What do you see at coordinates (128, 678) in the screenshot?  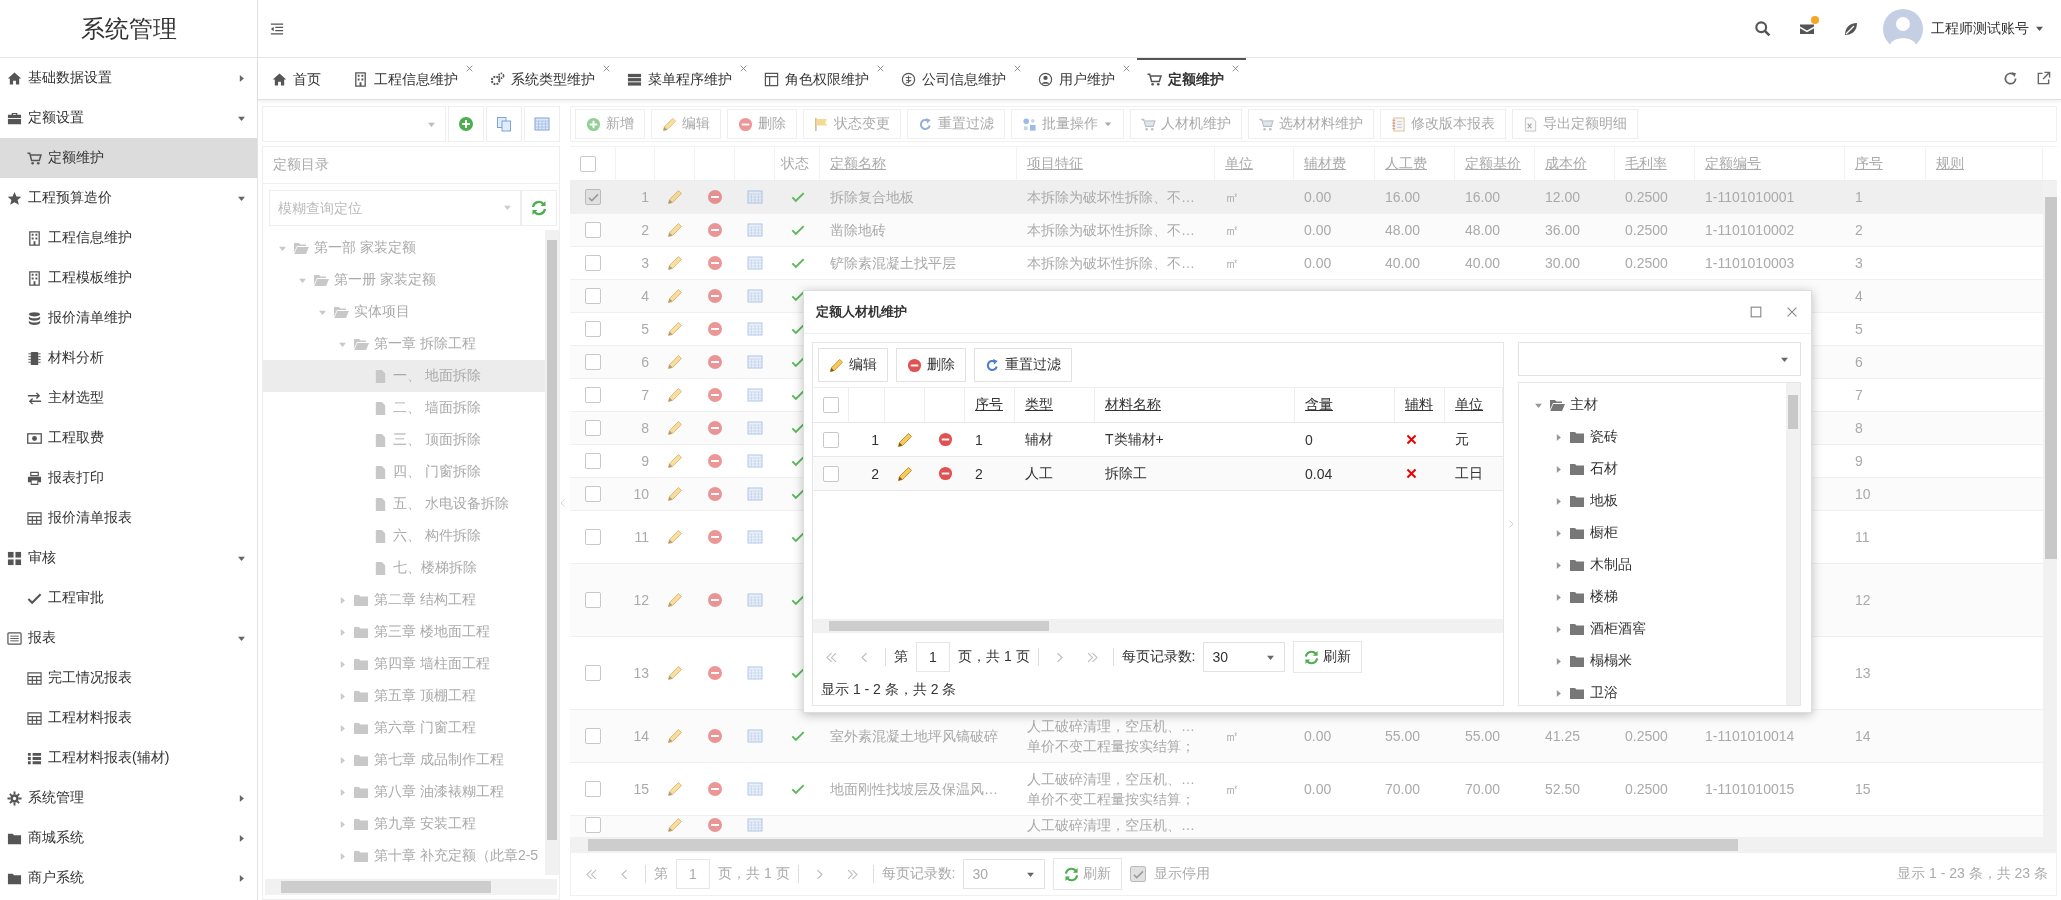 I see `sidebar-item: 完工情况报表` at bounding box center [128, 678].